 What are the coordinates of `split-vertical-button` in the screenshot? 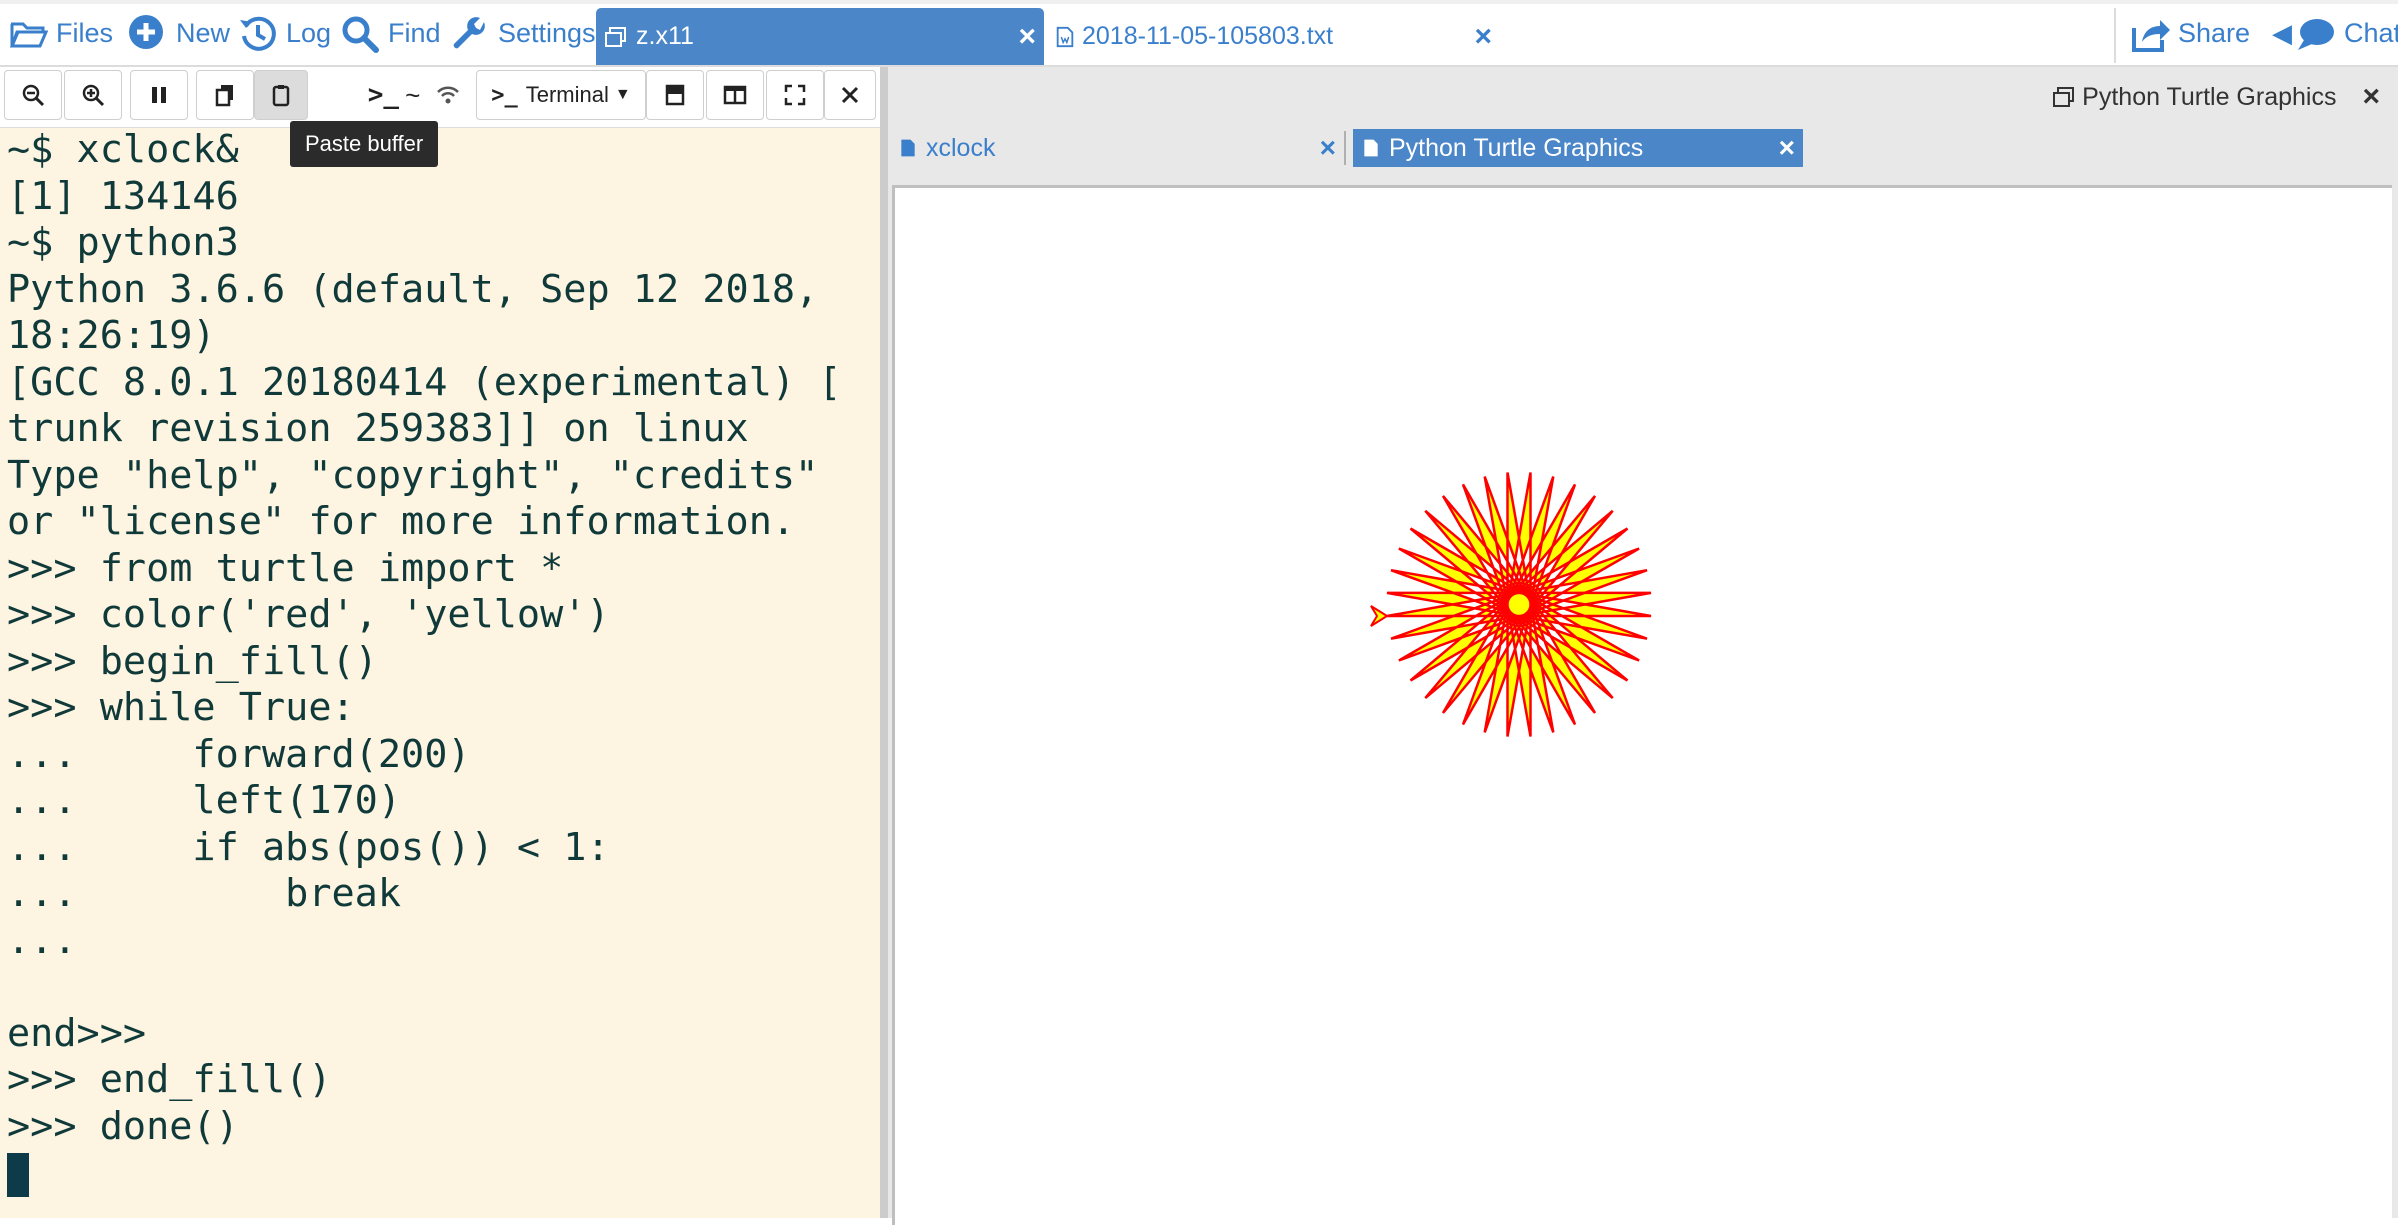 It's located at (735, 95).